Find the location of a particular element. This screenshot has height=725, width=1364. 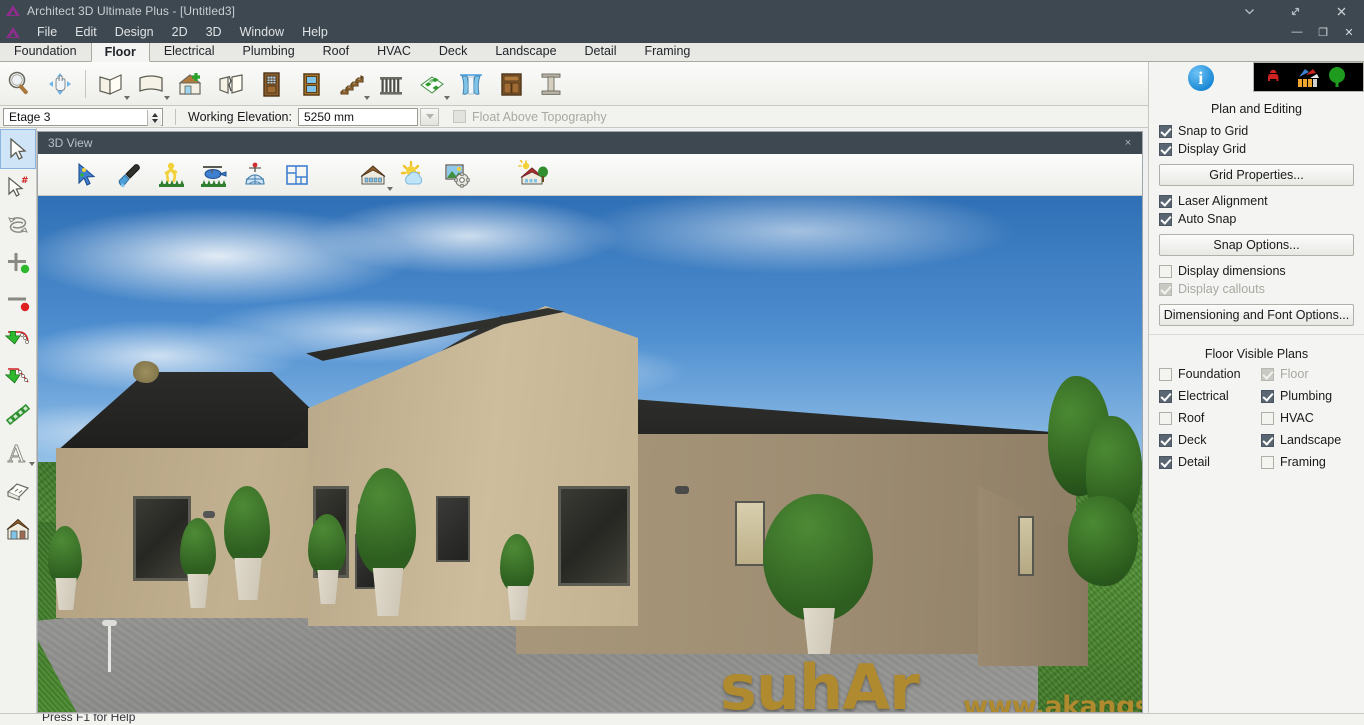

curtain-tool-button is located at coordinates (471, 84).